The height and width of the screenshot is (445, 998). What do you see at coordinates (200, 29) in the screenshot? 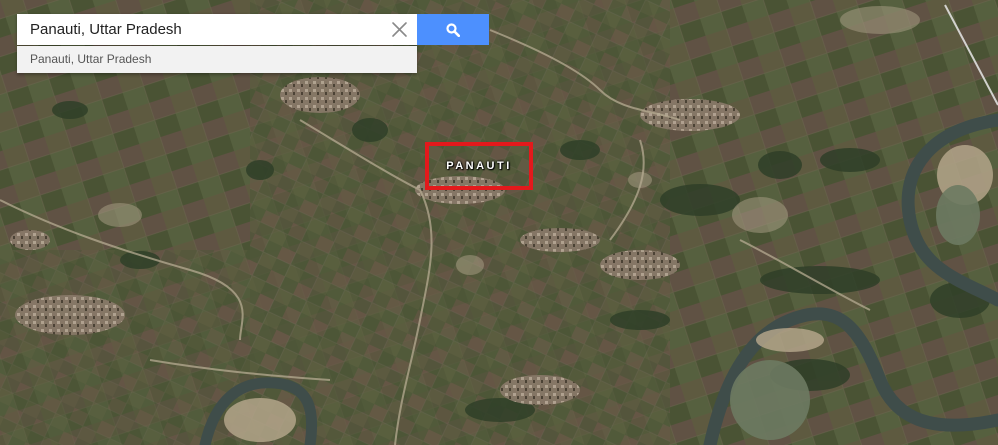
I see `search-input` at bounding box center [200, 29].